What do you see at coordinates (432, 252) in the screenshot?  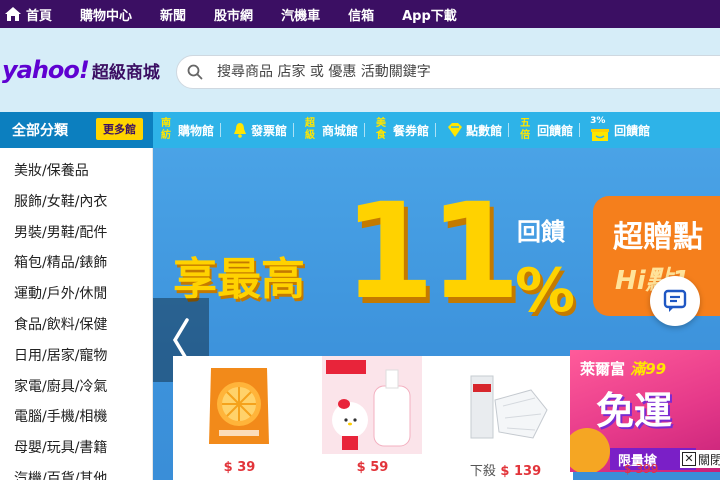 I see `banner-big-number: 11` at bounding box center [432, 252].